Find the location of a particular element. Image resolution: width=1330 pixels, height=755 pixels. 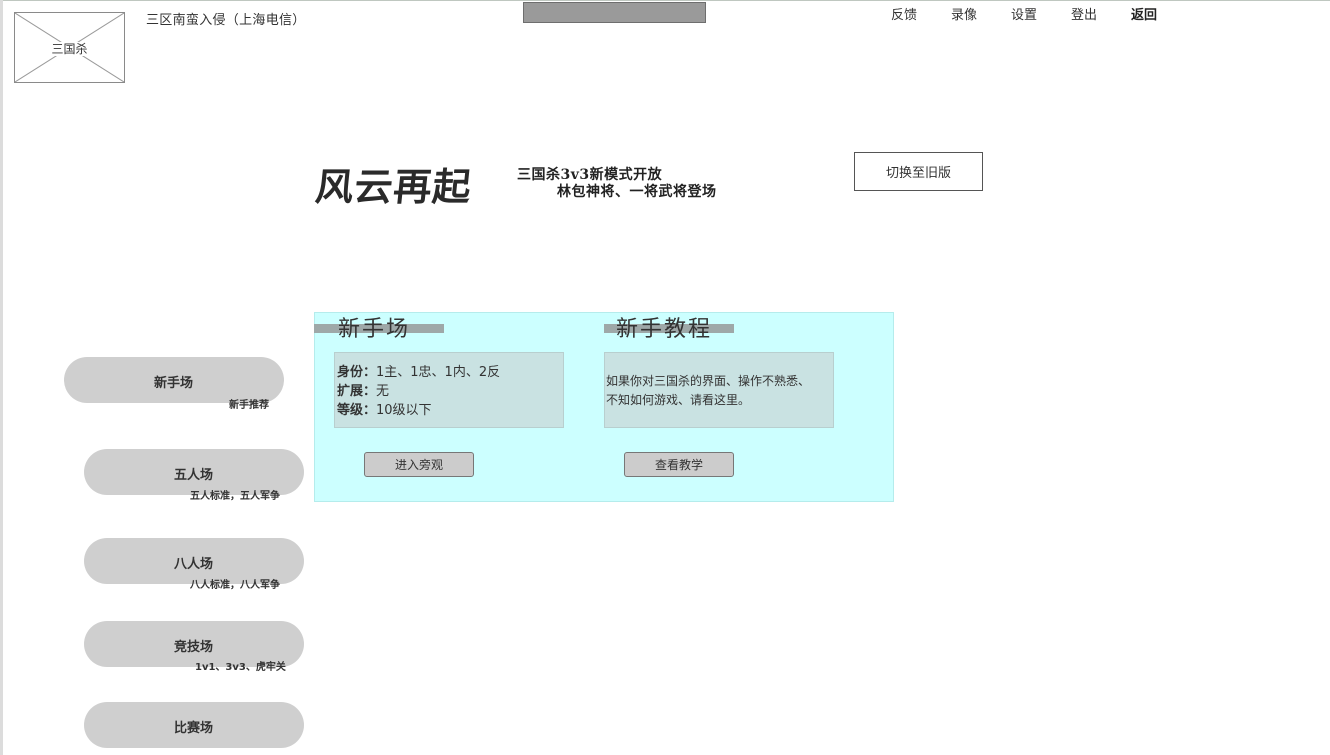

menu-item-subtitle: 五人标准，五人军争 is located at coordinates (235, 496).